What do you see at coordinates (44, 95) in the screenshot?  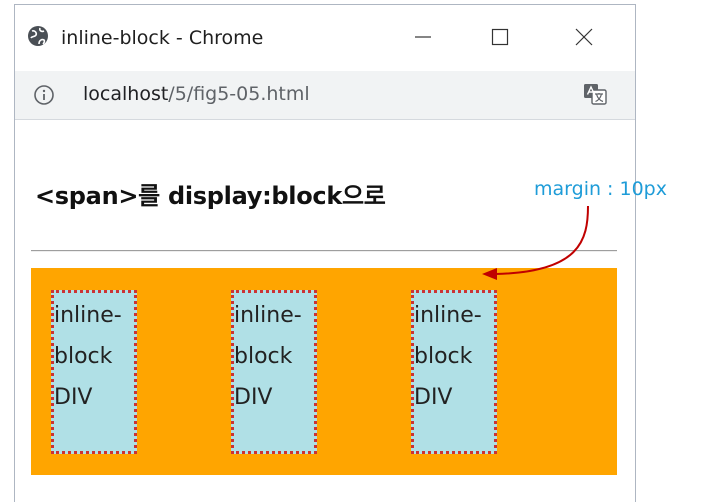 I see `info-icon` at bounding box center [44, 95].